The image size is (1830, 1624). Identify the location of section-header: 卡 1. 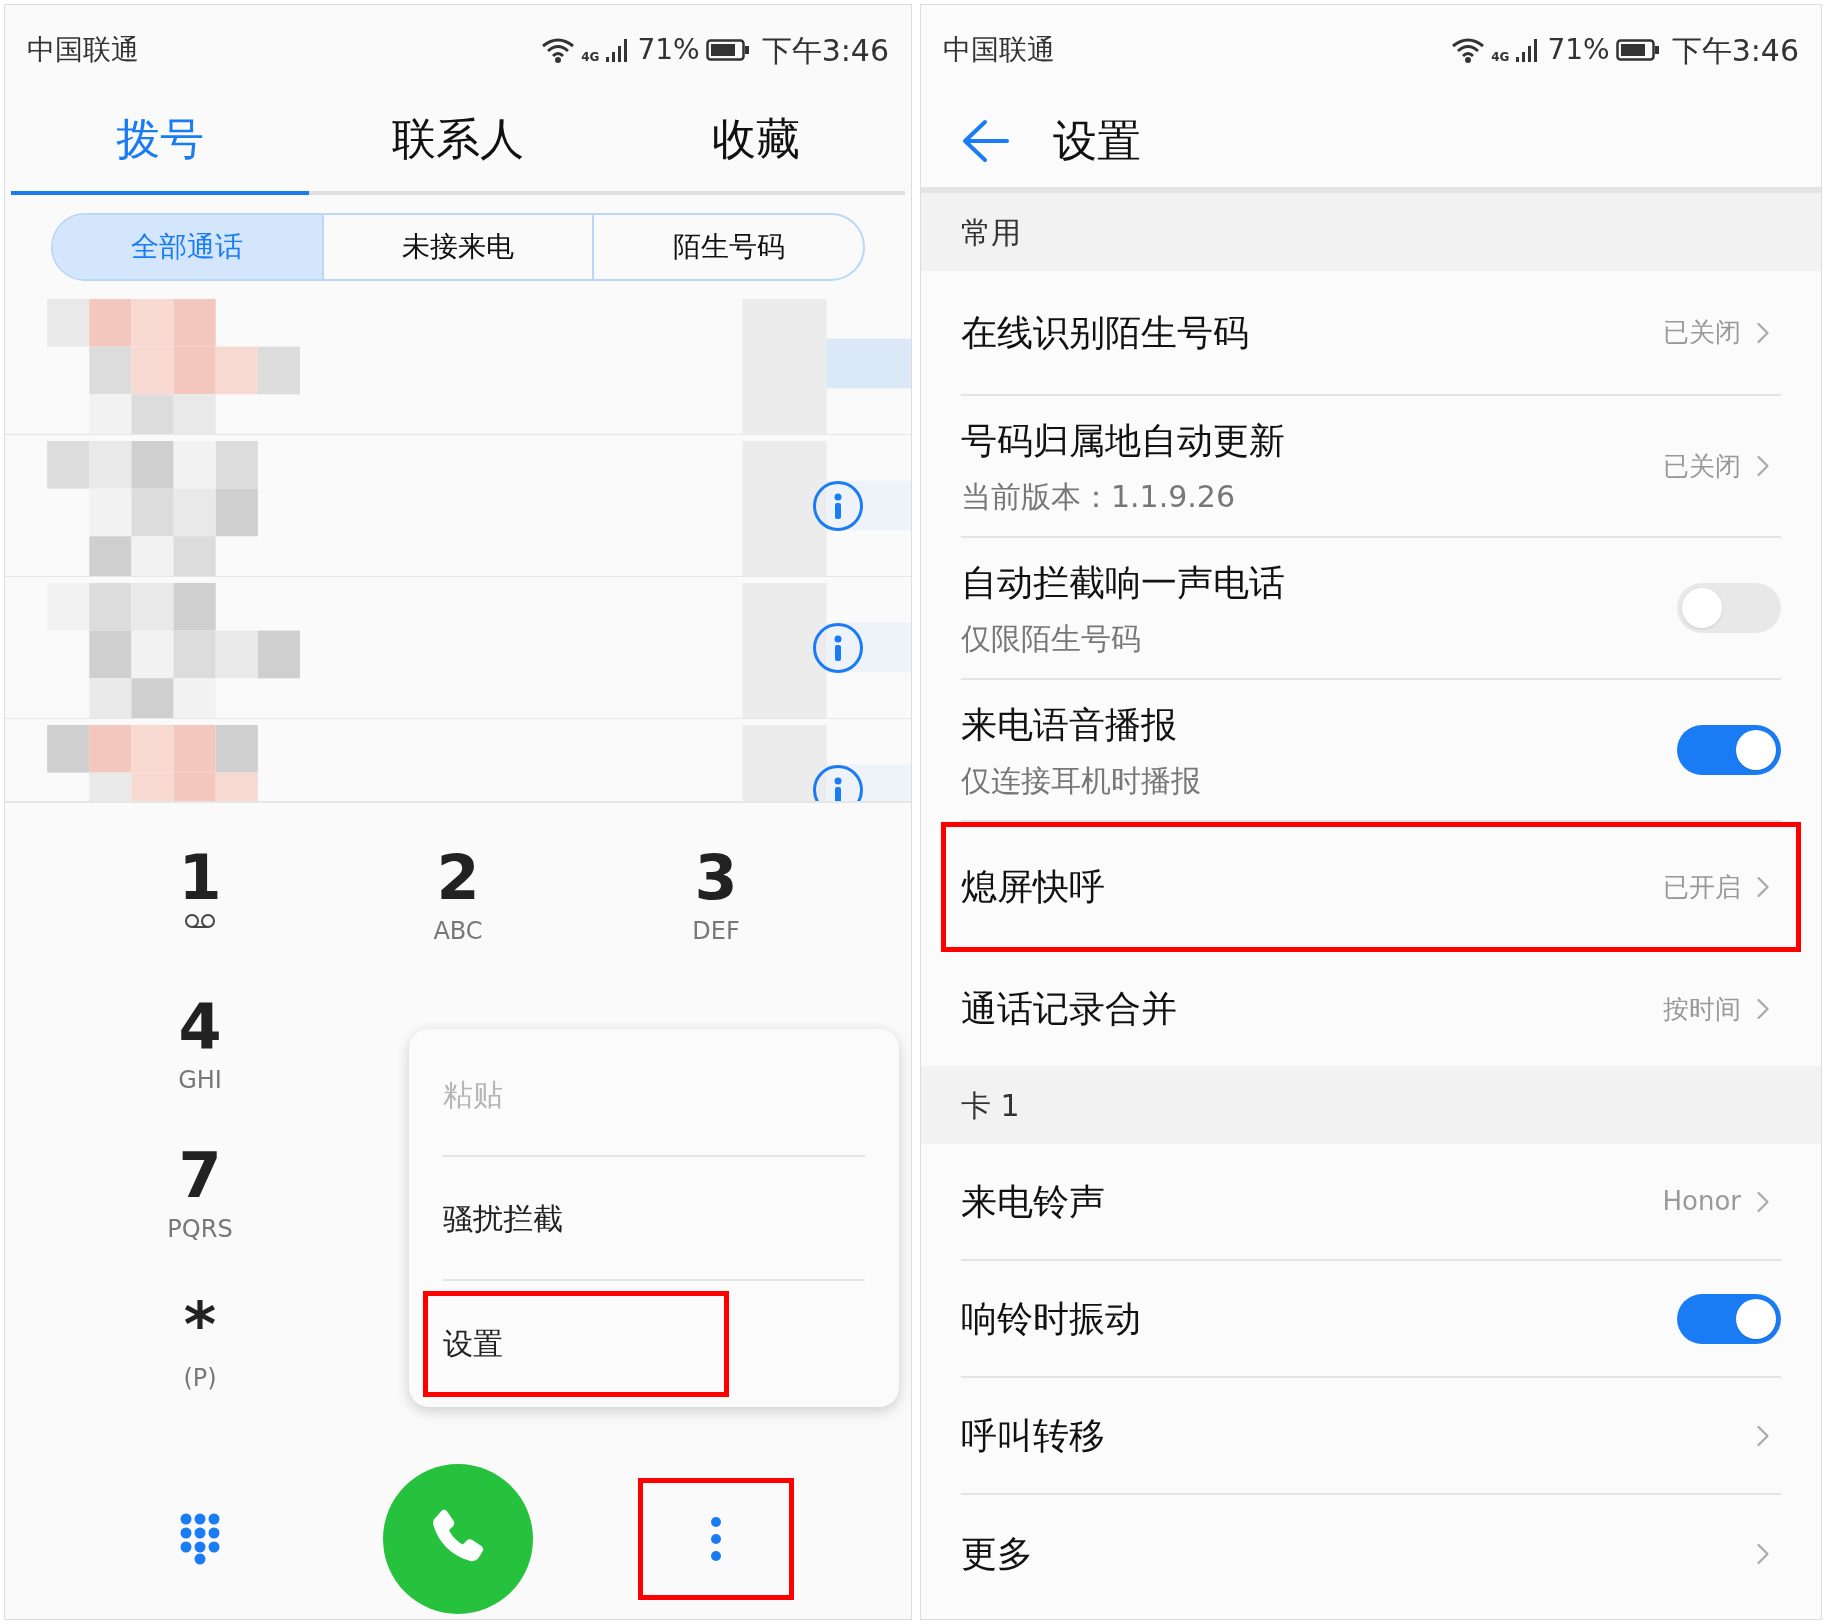
(990, 1105).